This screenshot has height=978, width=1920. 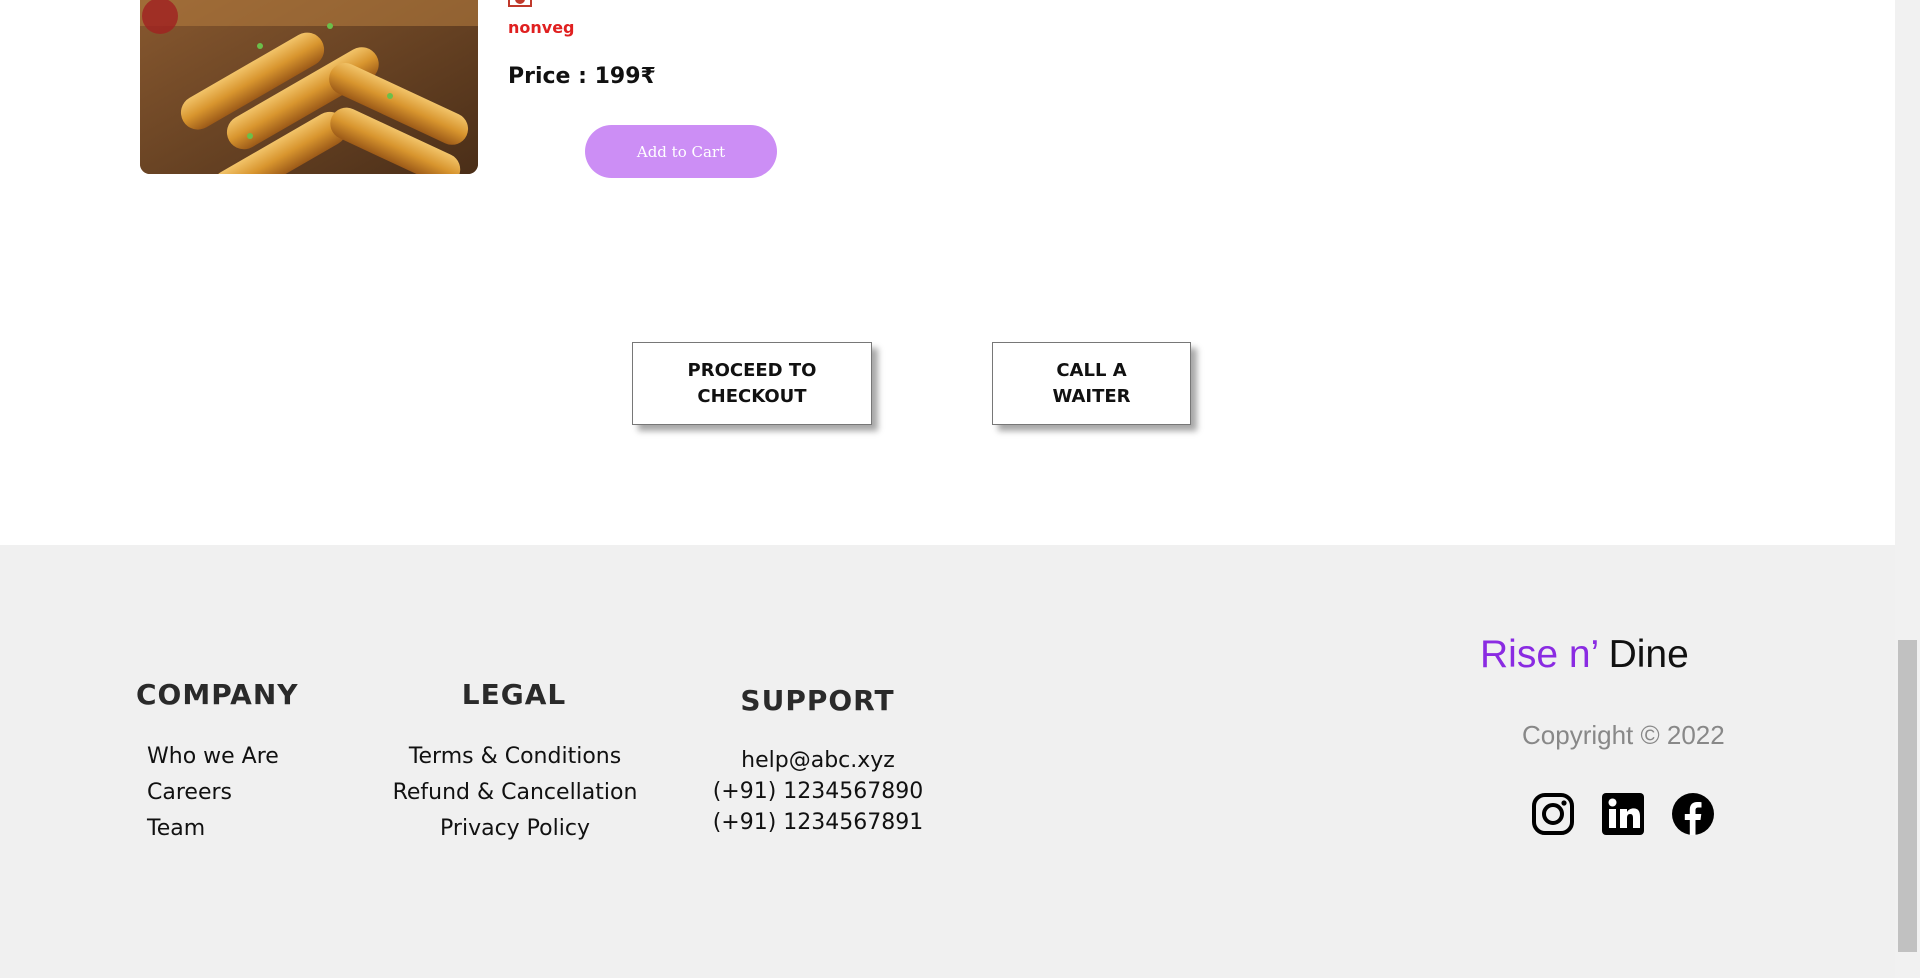 I want to click on footer-company-links: Who we Are Careers Team, so click(x=213, y=793).